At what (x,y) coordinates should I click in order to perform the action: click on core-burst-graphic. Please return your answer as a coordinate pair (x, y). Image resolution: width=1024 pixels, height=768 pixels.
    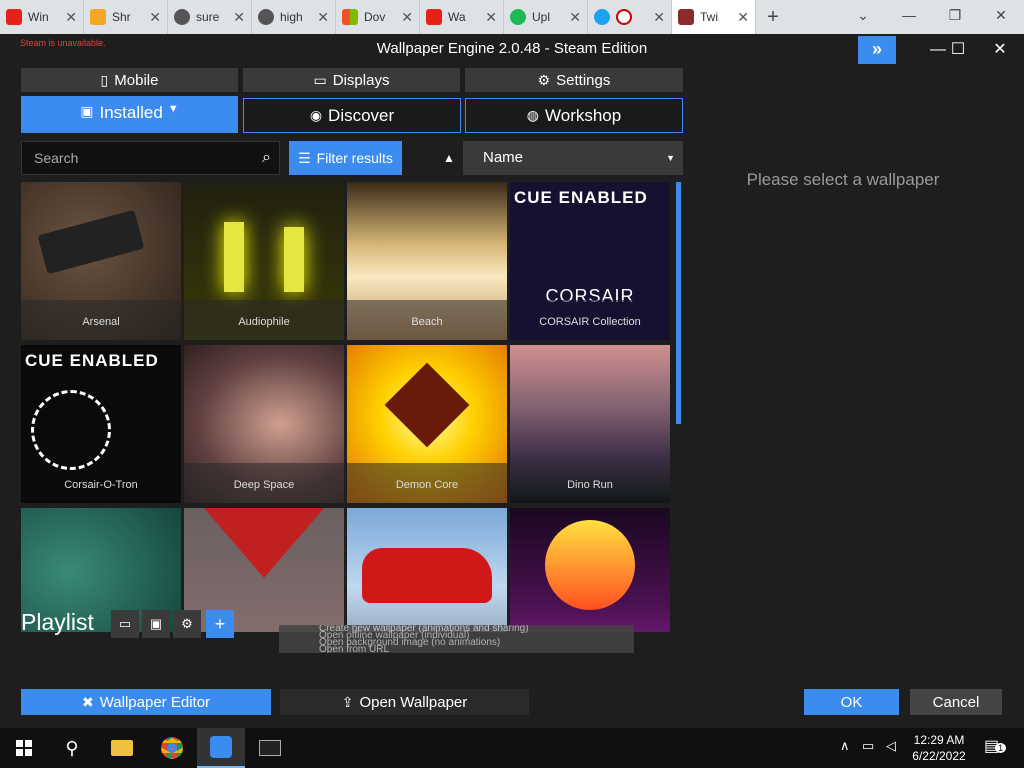
    Looking at the image, I should click on (427, 405).